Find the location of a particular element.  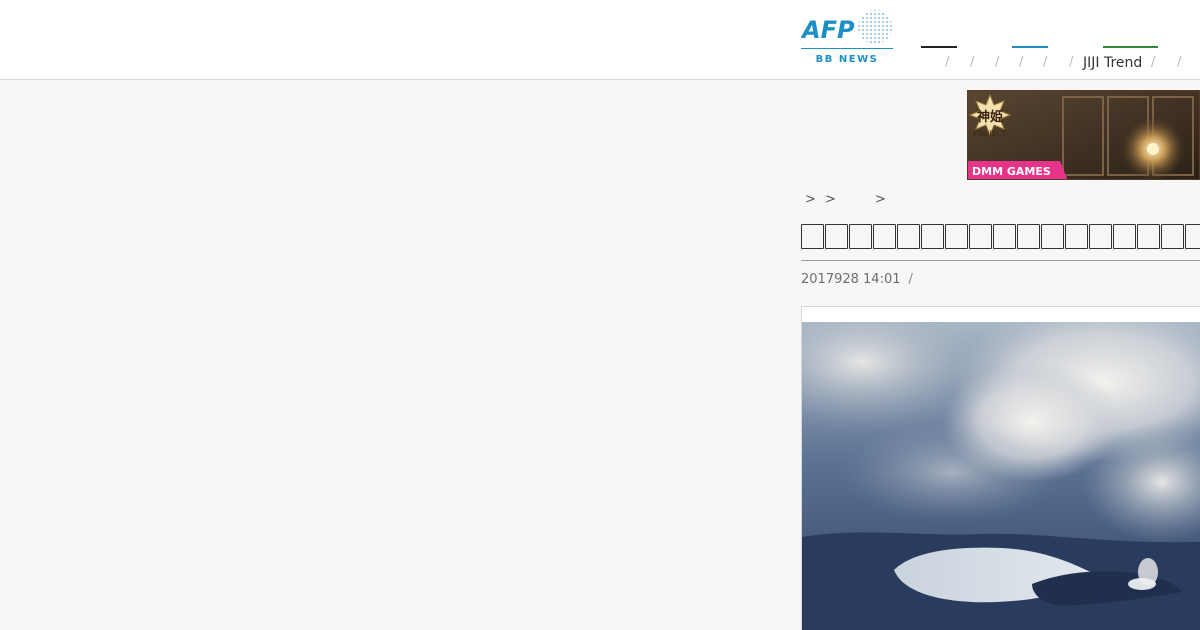

ad-publisher: DMM GAMES is located at coordinates (1011, 171).